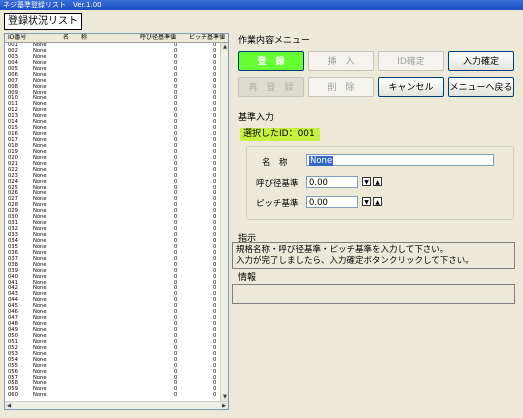  I want to click on confirm-id-button: ID確定, so click(411, 61).